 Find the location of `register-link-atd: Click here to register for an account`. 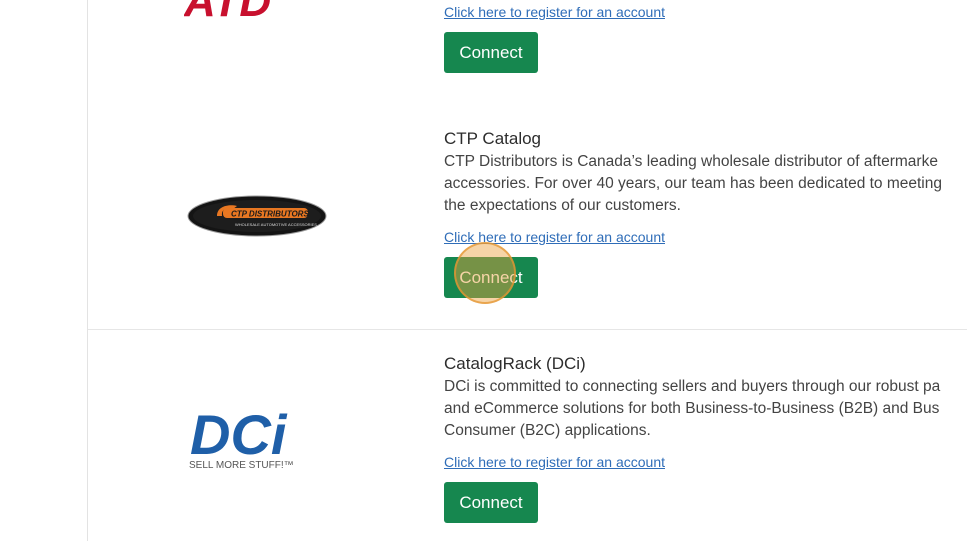

register-link-atd: Click here to register for an account is located at coordinates (554, 12).